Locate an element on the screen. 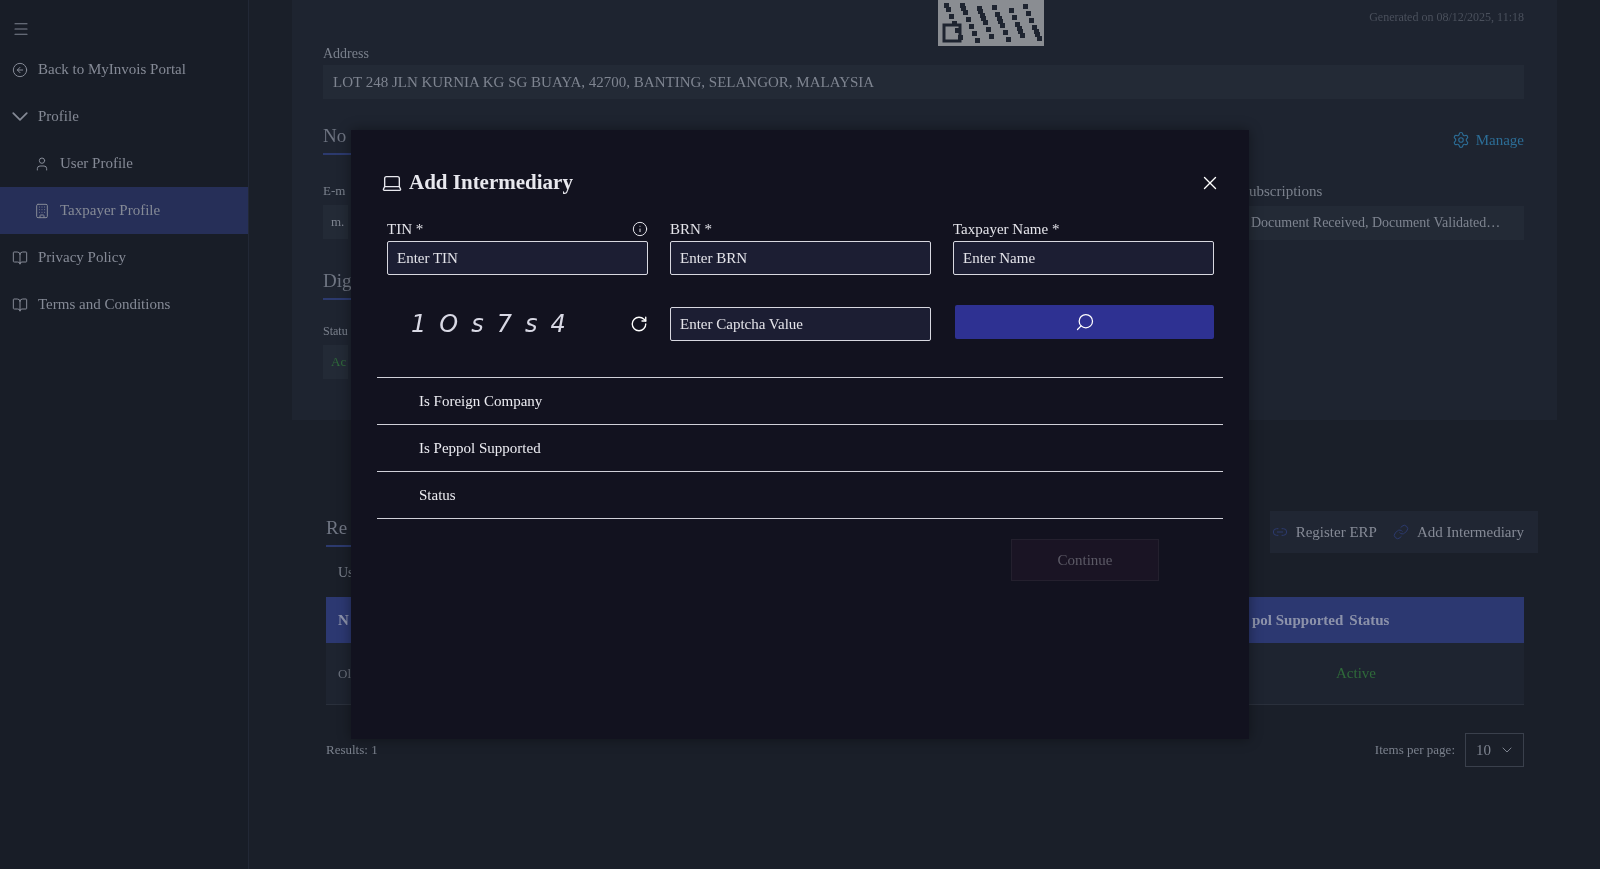 The height and width of the screenshot is (869, 1600). sidebar-item: Terms and Conditions is located at coordinates (124, 304).